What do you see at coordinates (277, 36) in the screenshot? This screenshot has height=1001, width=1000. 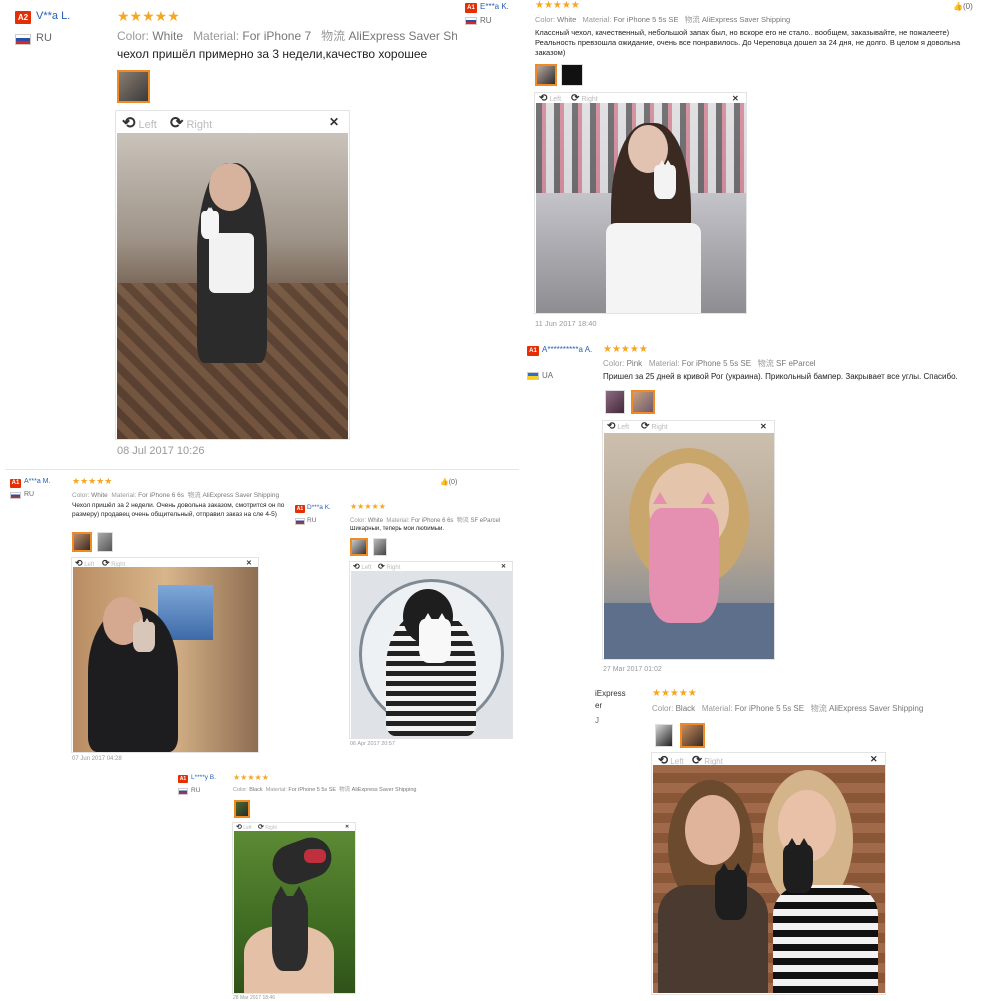 I see `material-value: For iPhone 7` at bounding box center [277, 36].